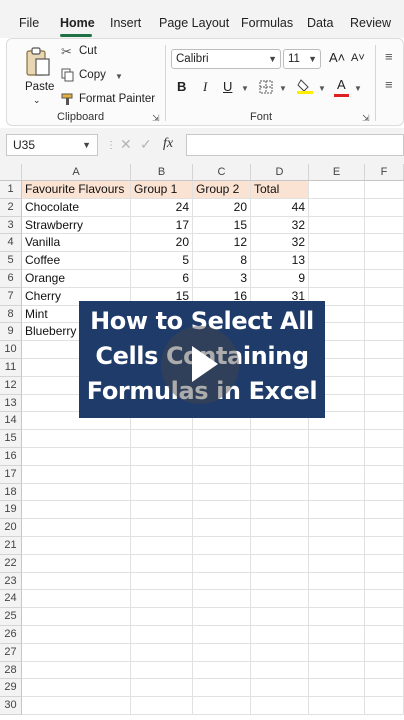 This screenshot has width=404, height=720. Describe the element at coordinates (11, 652) in the screenshot. I see `row-header: 27` at that location.